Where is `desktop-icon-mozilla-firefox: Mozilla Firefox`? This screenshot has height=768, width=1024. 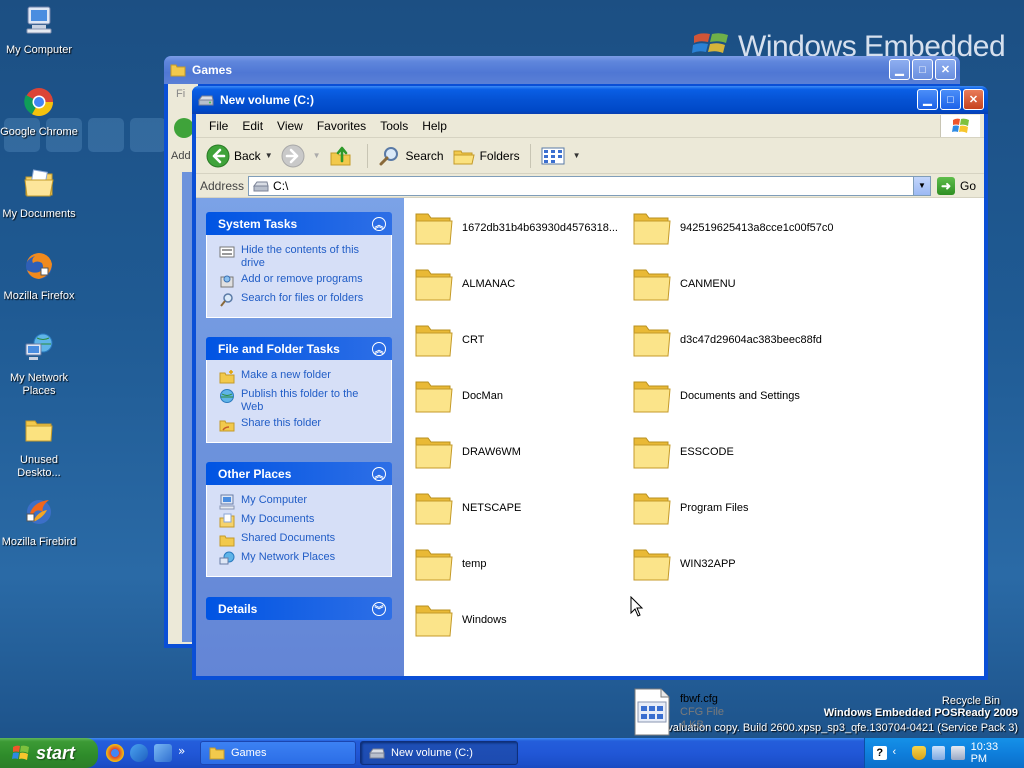
desktop-icon-mozilla-firefox: Mozilla Firefox is located at coordinates (39, 276).